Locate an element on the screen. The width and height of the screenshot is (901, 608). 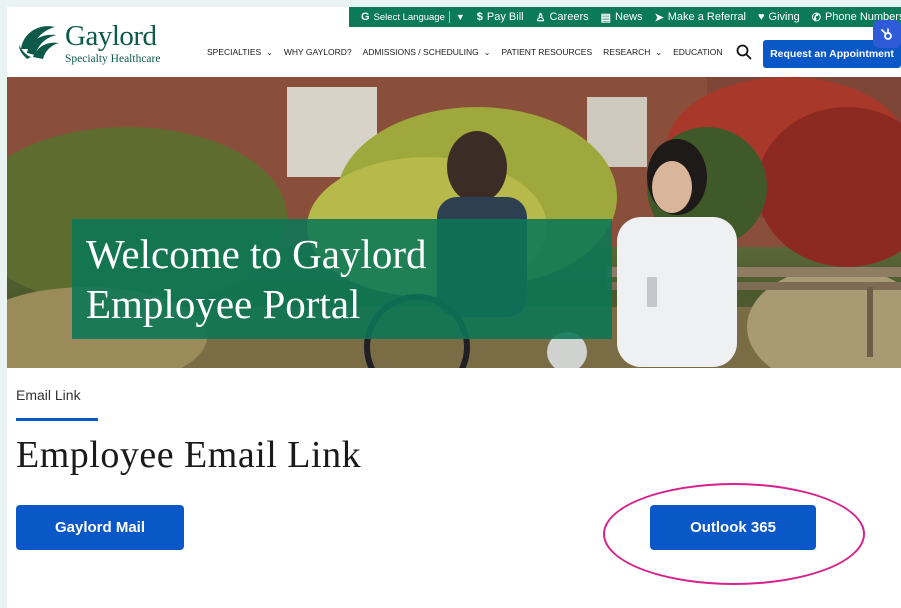
utility-link-label: Careers is located at coordinates (569, 17).